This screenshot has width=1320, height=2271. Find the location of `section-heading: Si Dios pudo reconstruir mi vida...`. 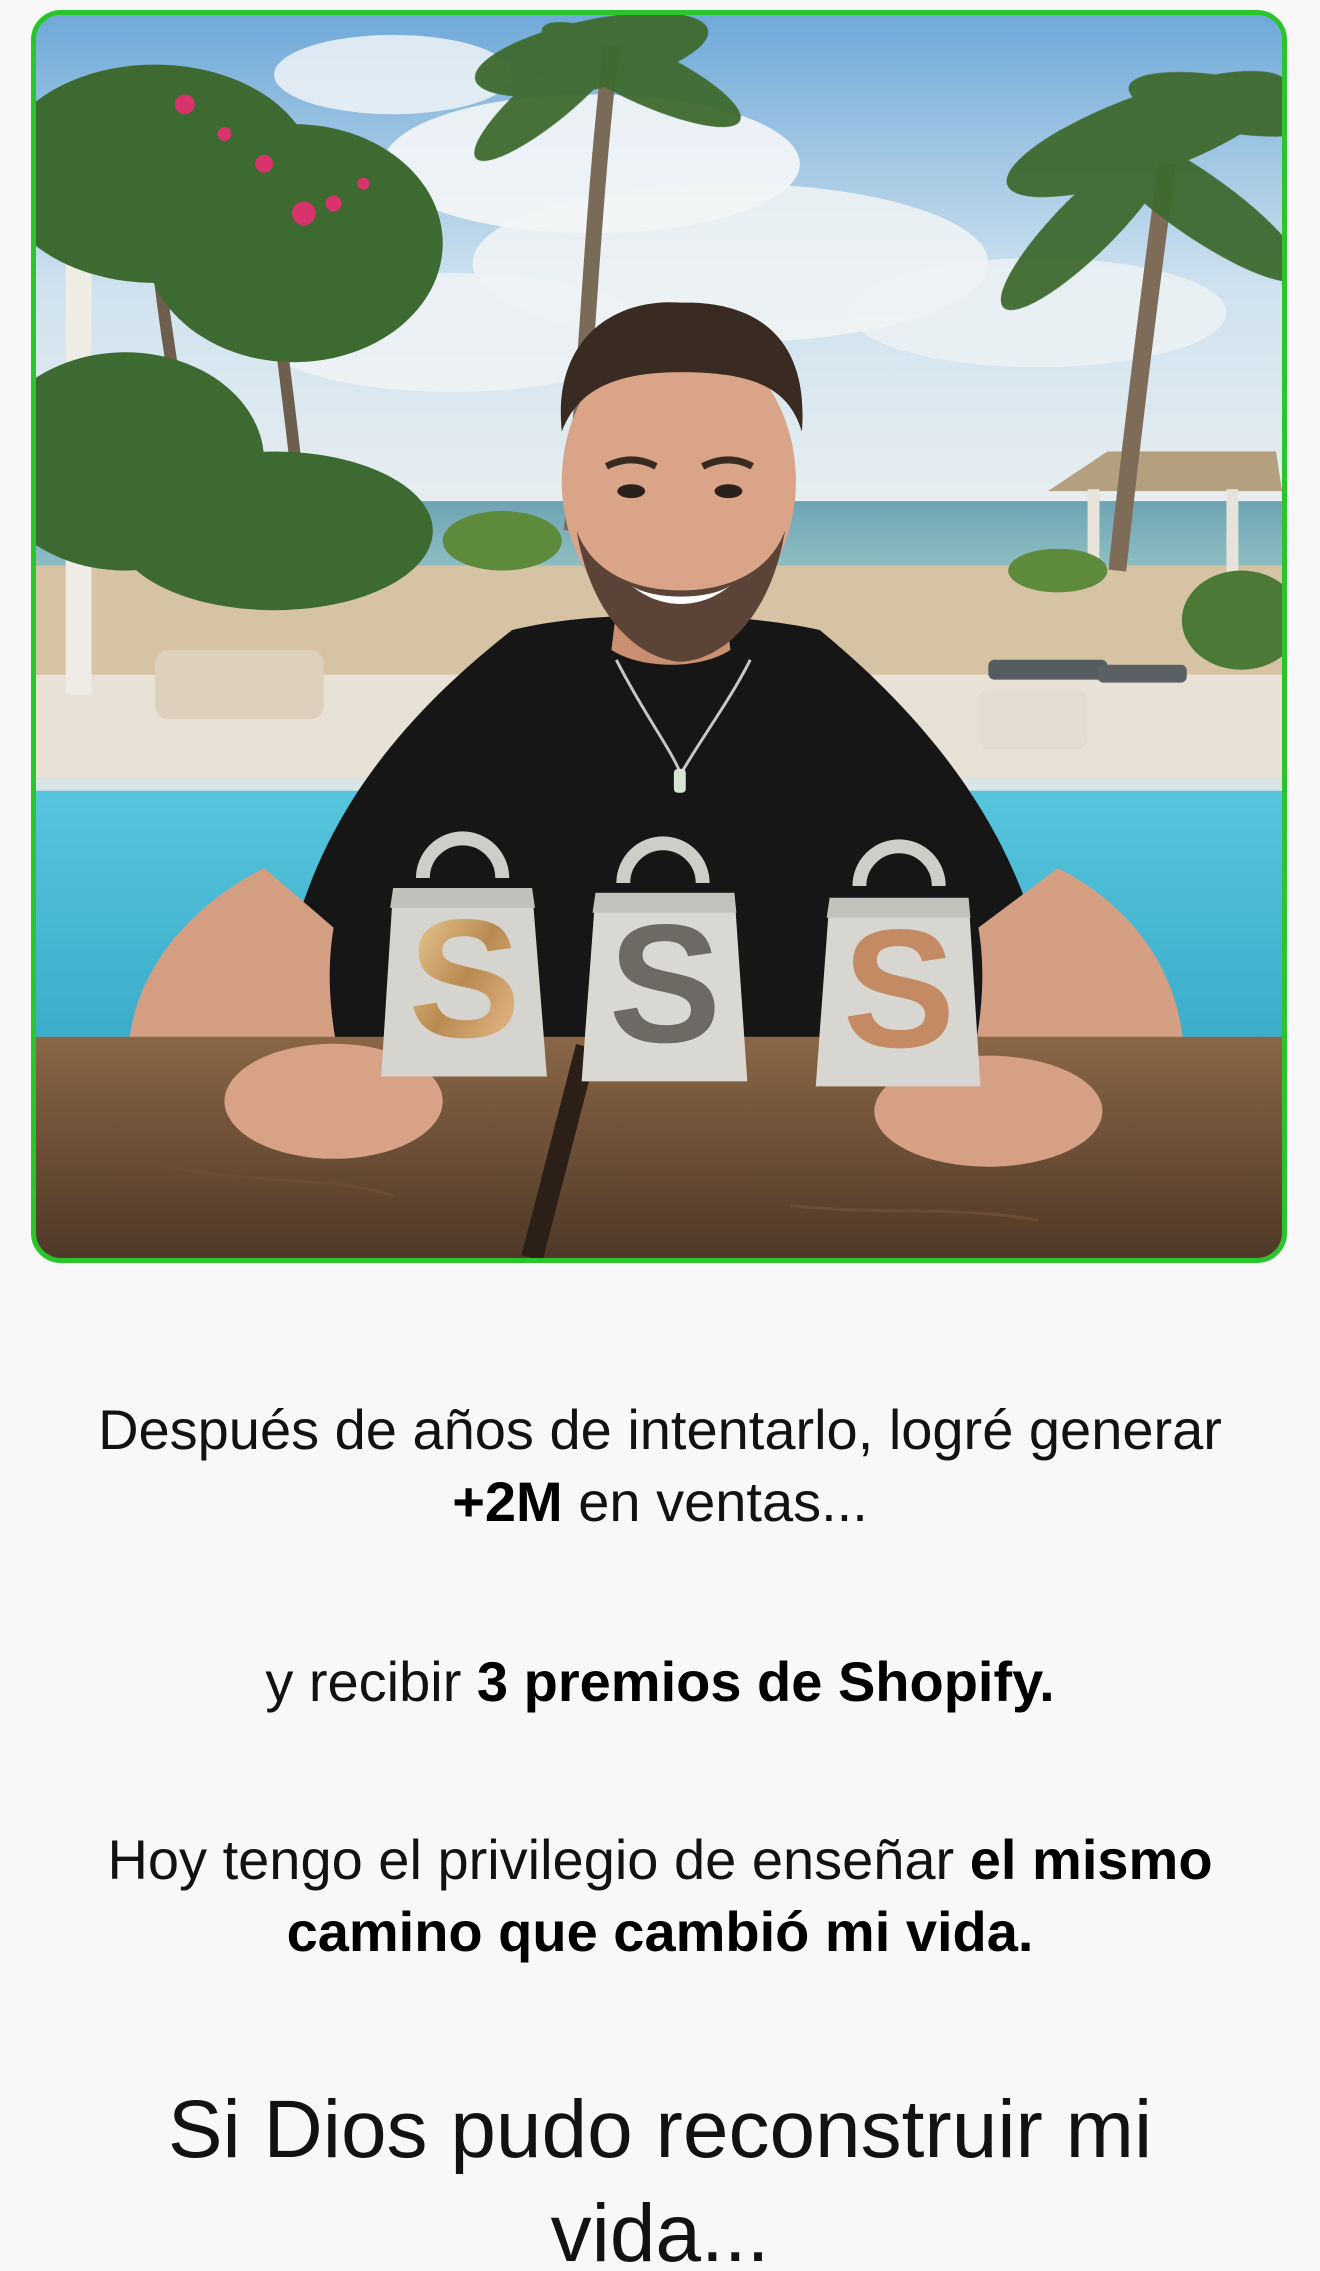

section-heading: Si Dios pudo reconstruir mi vida... is located at coordinates (660, 2177).